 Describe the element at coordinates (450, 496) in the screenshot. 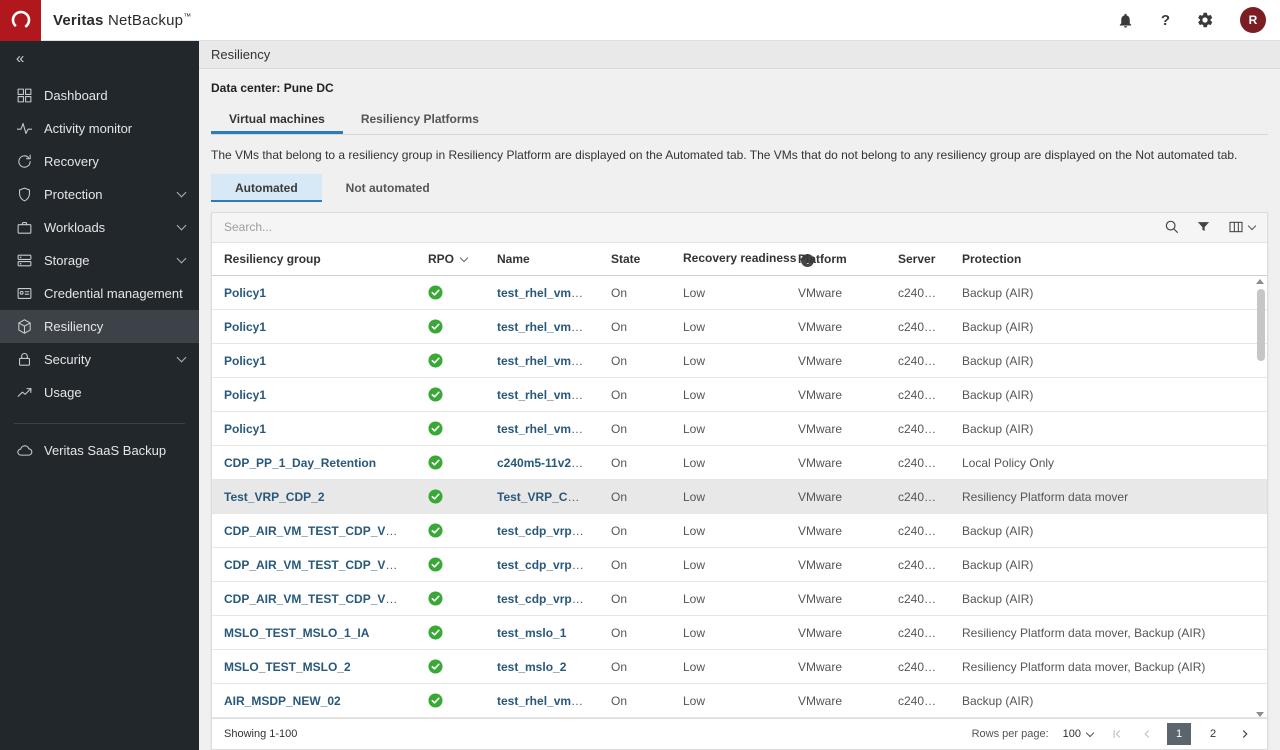

I see `rpo-cell` at that location.